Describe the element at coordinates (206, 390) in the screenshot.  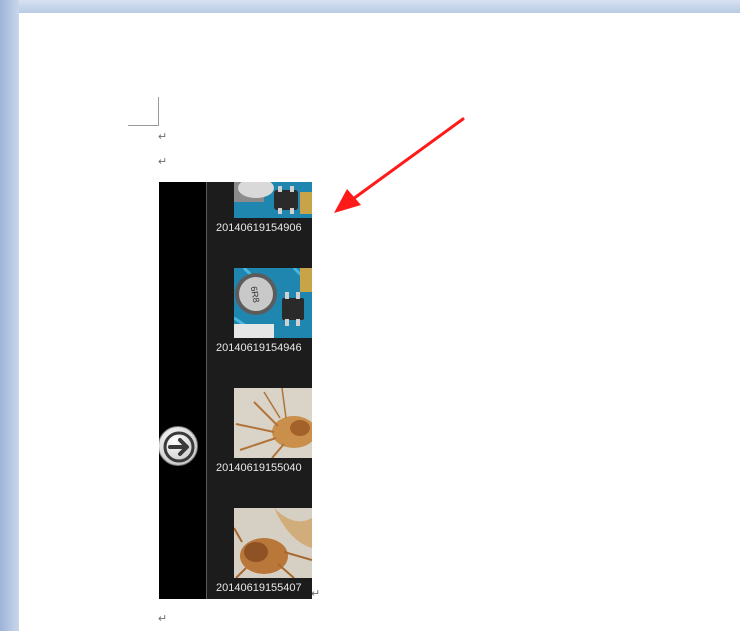
I see `gallery-divider` at that location.